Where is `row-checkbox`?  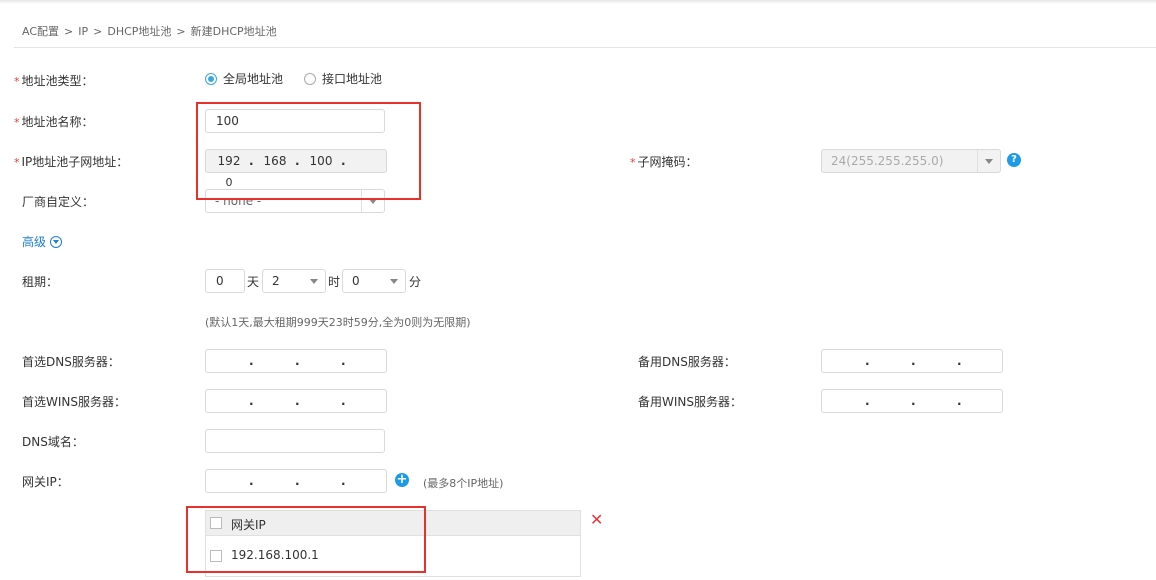 row-checkbox is located at coordinates (216, 556).